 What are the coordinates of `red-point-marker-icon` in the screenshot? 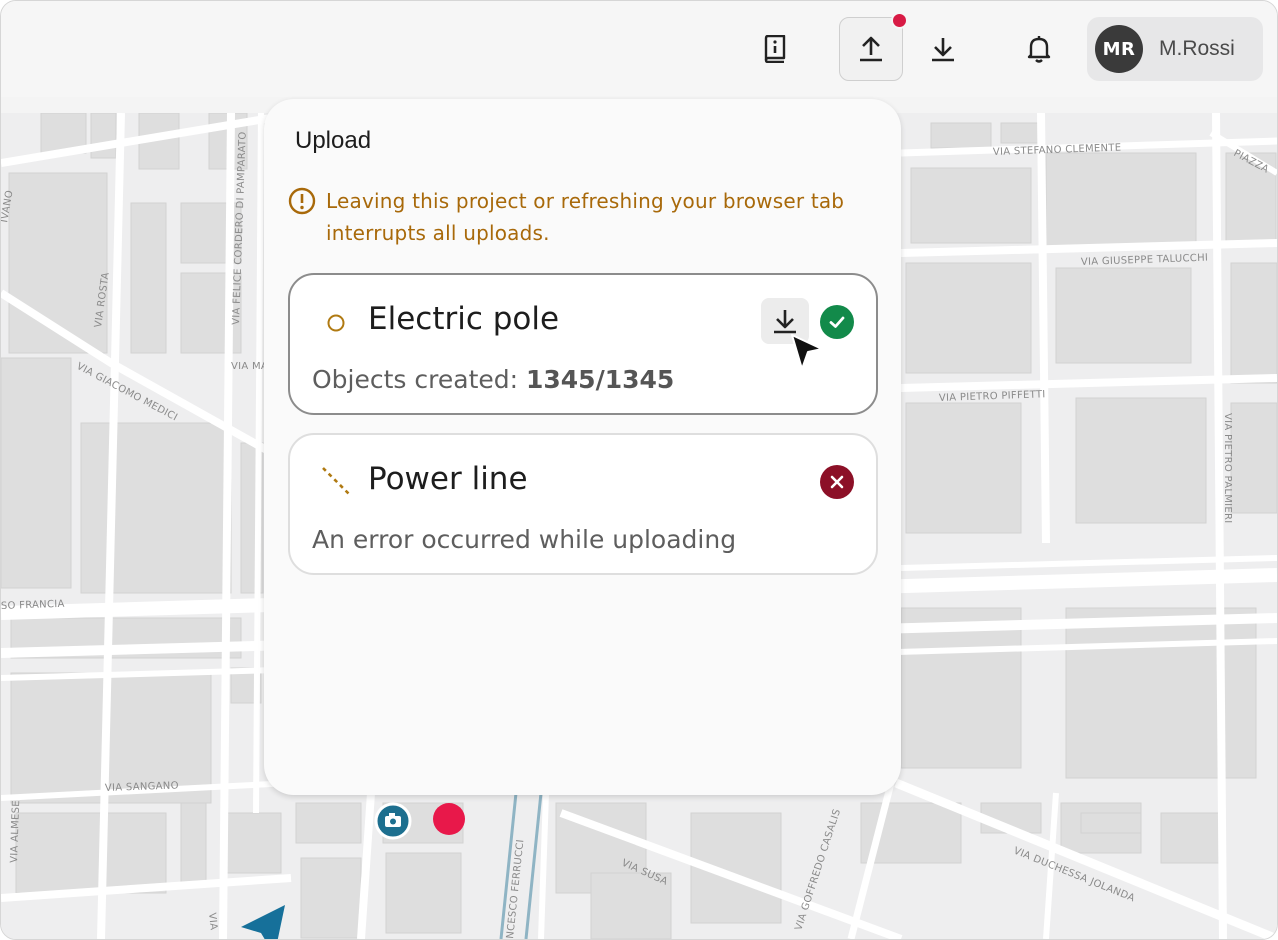 It's located at (449, 819).